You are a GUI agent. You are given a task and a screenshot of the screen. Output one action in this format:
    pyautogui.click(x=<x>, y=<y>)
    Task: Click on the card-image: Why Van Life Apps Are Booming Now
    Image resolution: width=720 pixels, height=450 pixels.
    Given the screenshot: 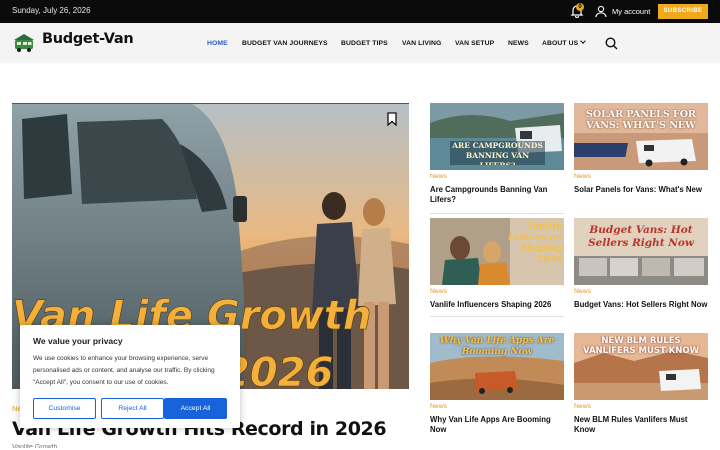 What is the action you would take?
    pyautogui.click(x=497, y=366)
    